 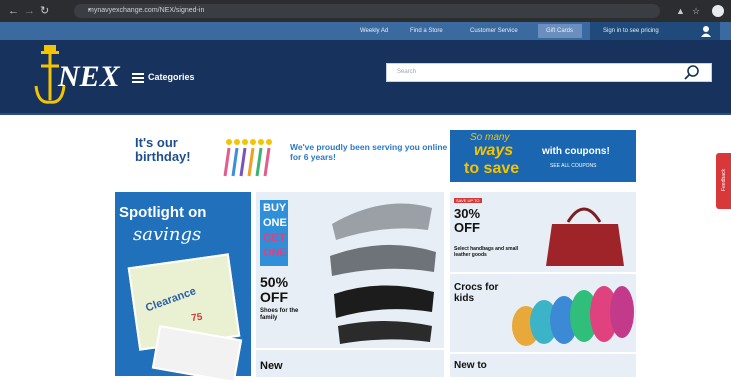 What do you see at coordinates (468, 200) in the screenshot?
I see `handbags-tag: SAVE UP TO` at bounding box center [468, 200].